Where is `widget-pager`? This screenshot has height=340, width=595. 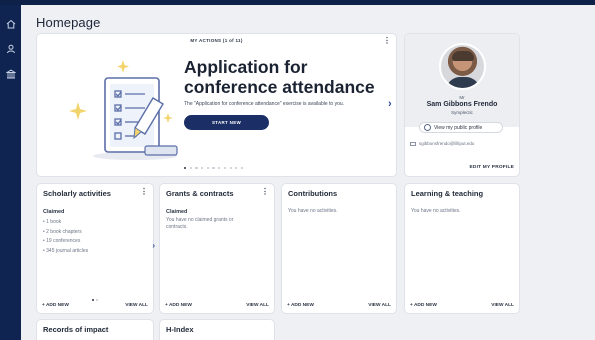 widget-pager is located at coordinates (95, 300).